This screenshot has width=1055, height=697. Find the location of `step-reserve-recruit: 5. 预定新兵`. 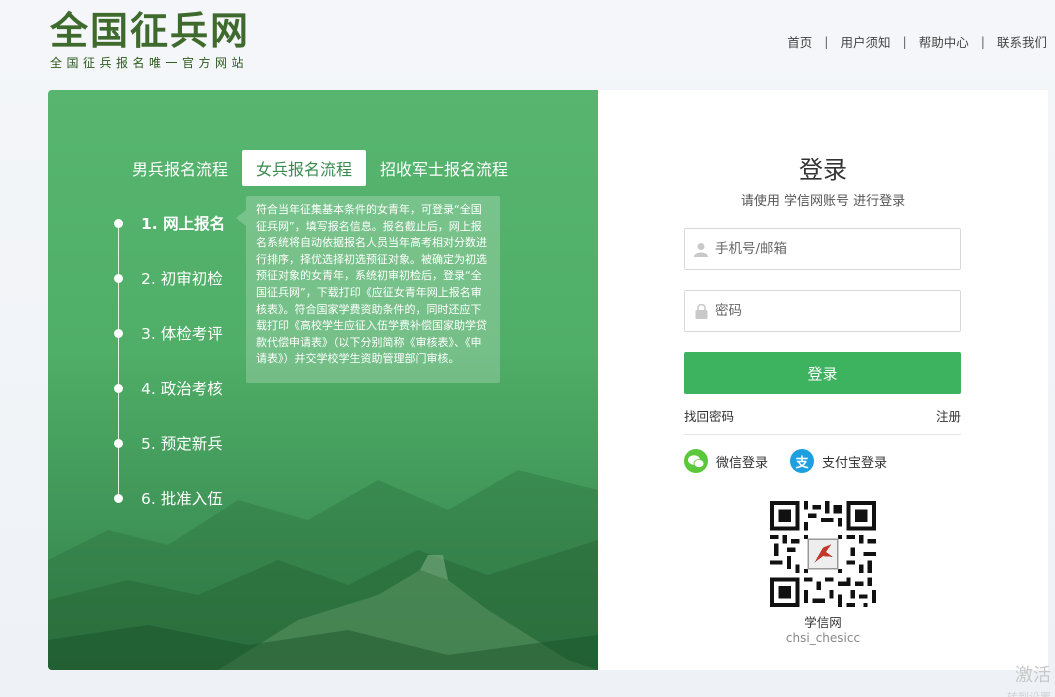

step-reserve-recruit: 5. 预定新兵 is located at coordinates (168, 443).